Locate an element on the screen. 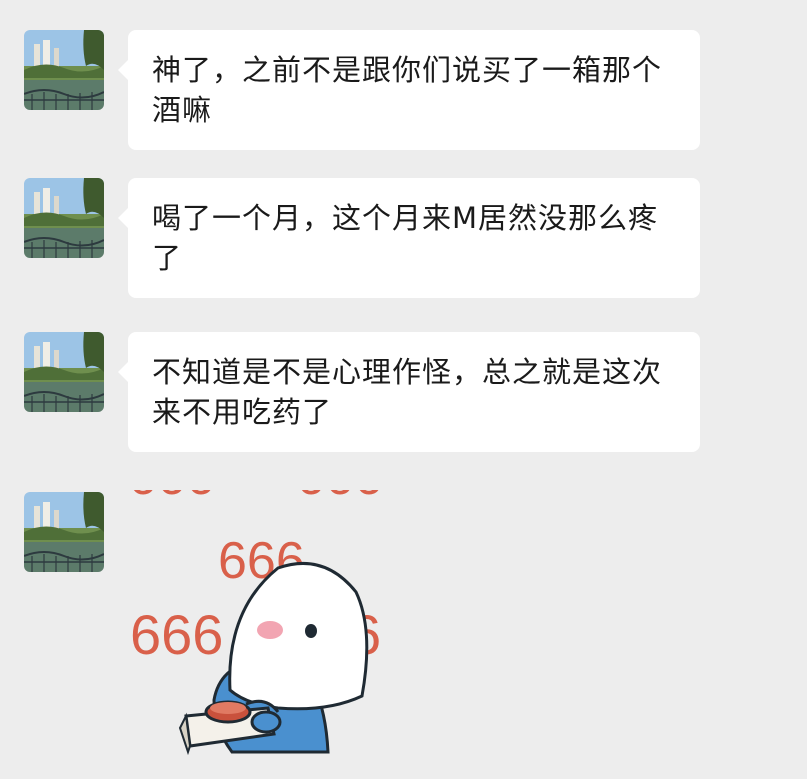 This screenshot has width=807, height=779. message-bubble: 喝了一个月，这个月来M居然没那么疼了 is located at coordinates (409, 238).